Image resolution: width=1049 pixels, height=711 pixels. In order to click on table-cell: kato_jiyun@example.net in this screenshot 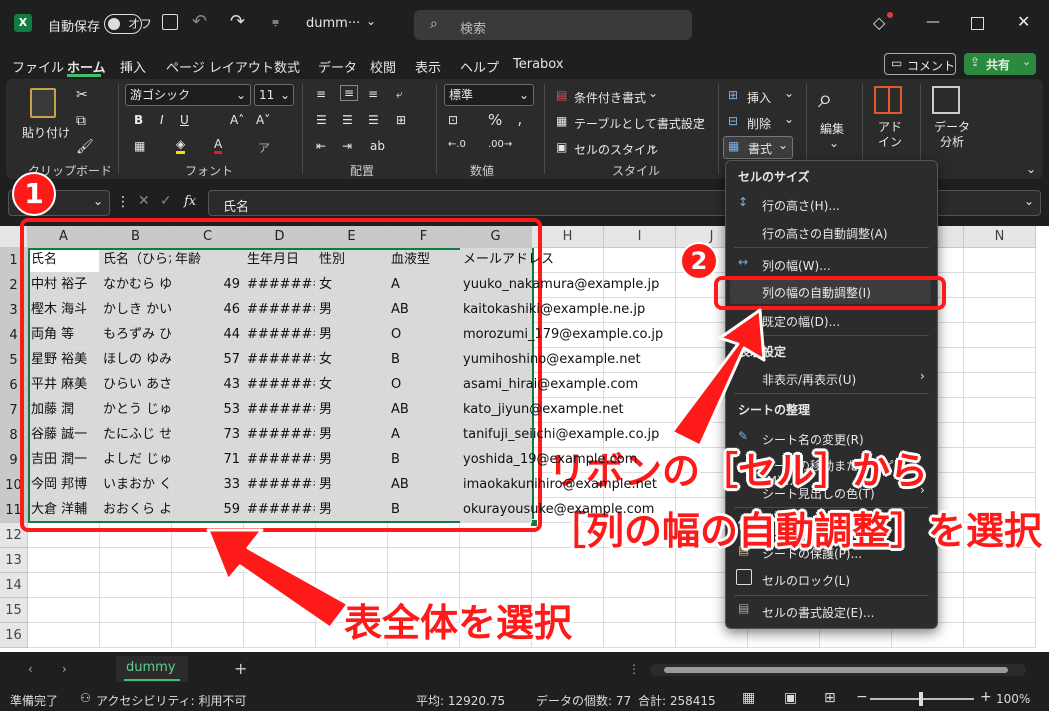, I will do `click(542, 410)`.